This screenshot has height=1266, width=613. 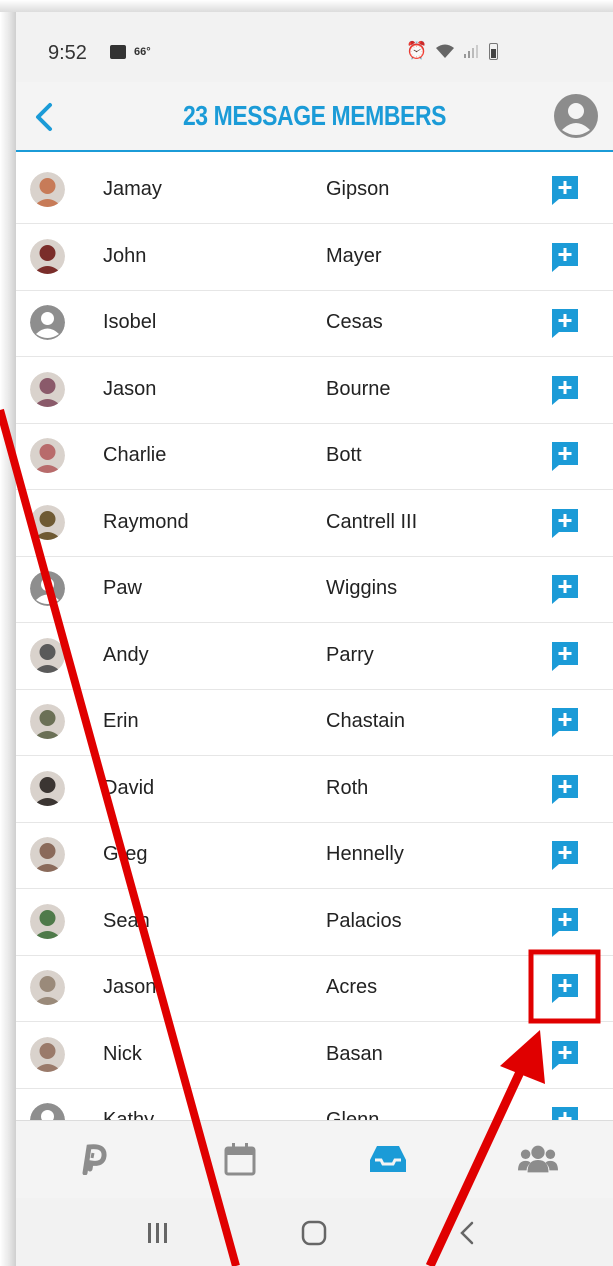 What do you see at coordinates (314, 47) in the screenshot?
I see `status-bar: 9:52 66° ⏰` at bounding box center [314, 47].